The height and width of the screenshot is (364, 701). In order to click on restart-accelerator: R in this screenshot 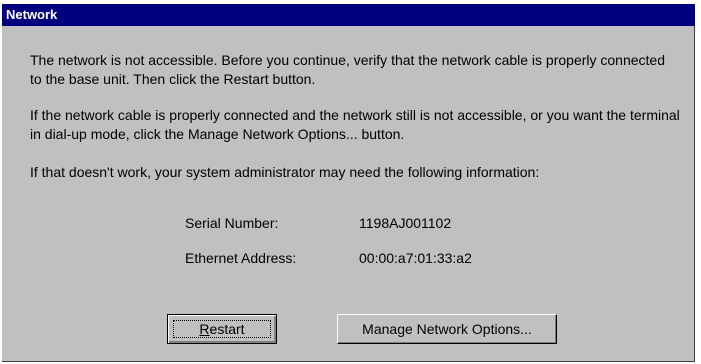, I will do `click(204, 329)`.